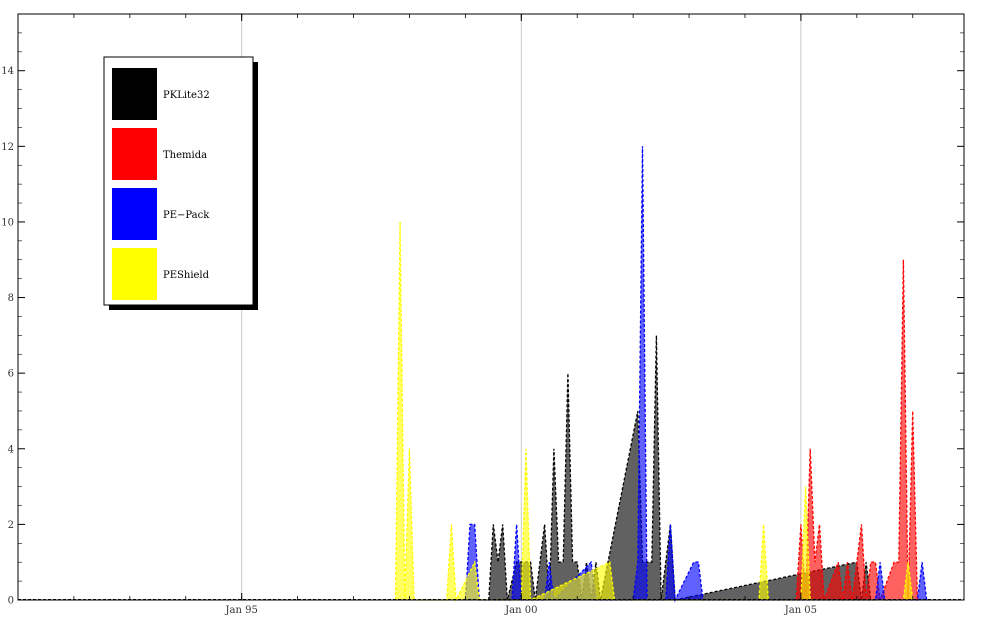 The image size is (1000, 620). I want to click on y-tick-label: 2, so click(11, 525).